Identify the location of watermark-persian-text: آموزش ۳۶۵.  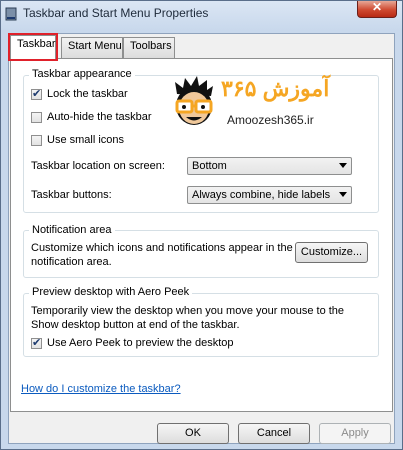
(275, 88).